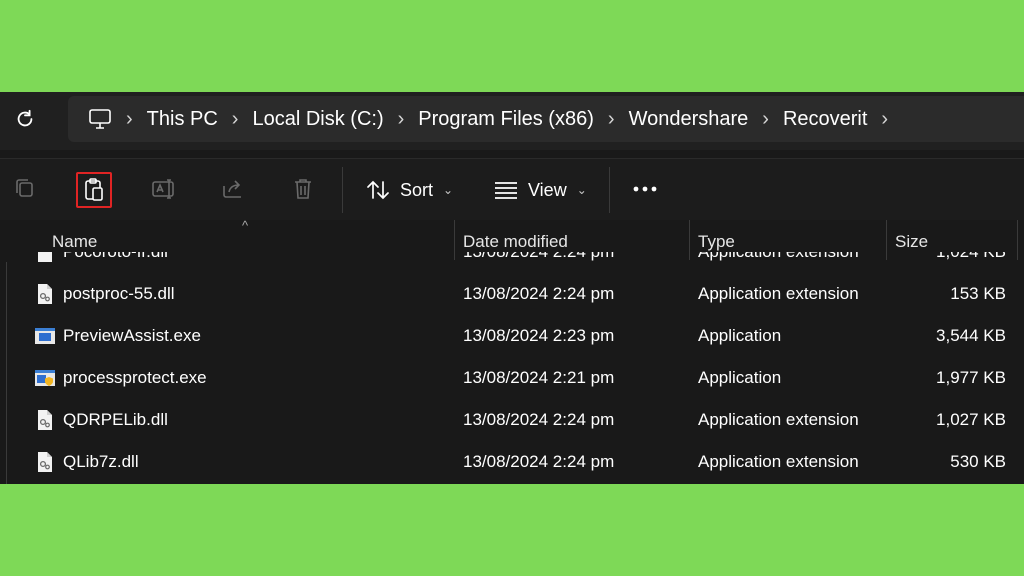  What do you see at coordinates (101, 461) in the screenshot?
I see `file-name: QLib7z.dll` at bounding box center [101, 461].